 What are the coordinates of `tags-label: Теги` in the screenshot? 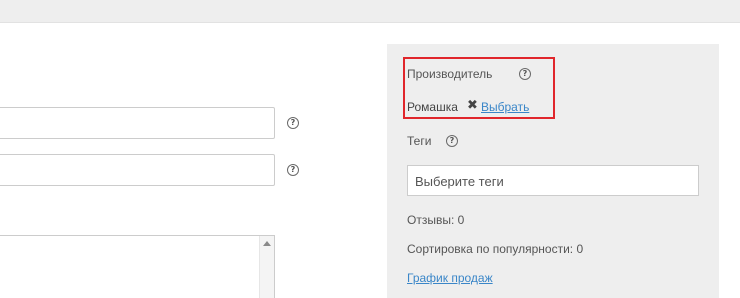 It's located at (419, 141).